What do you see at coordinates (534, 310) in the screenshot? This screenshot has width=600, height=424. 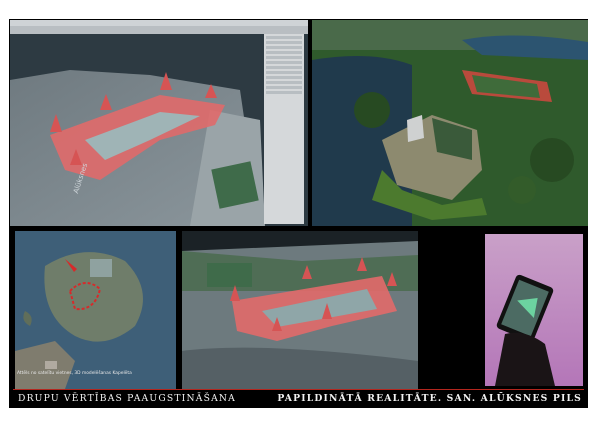 I see `phone-ar-photo` at bounding box center [534, 310].